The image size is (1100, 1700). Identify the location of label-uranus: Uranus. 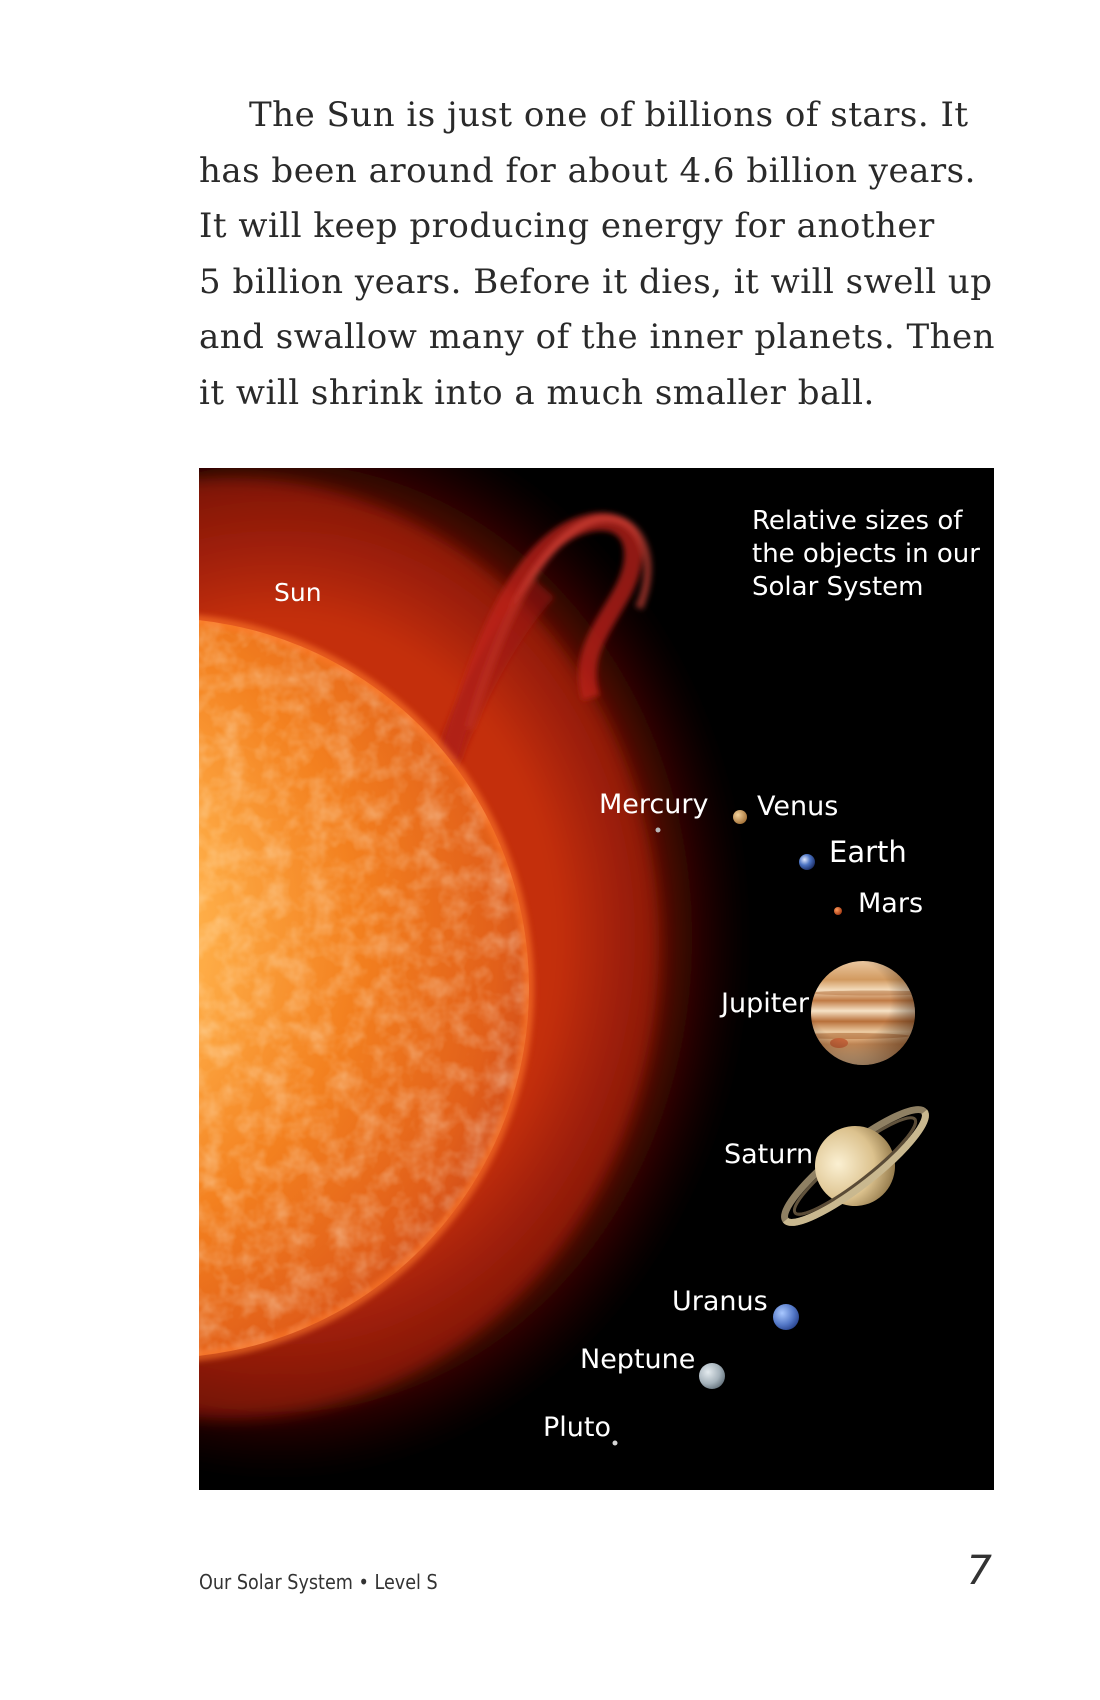
(720, 1301).